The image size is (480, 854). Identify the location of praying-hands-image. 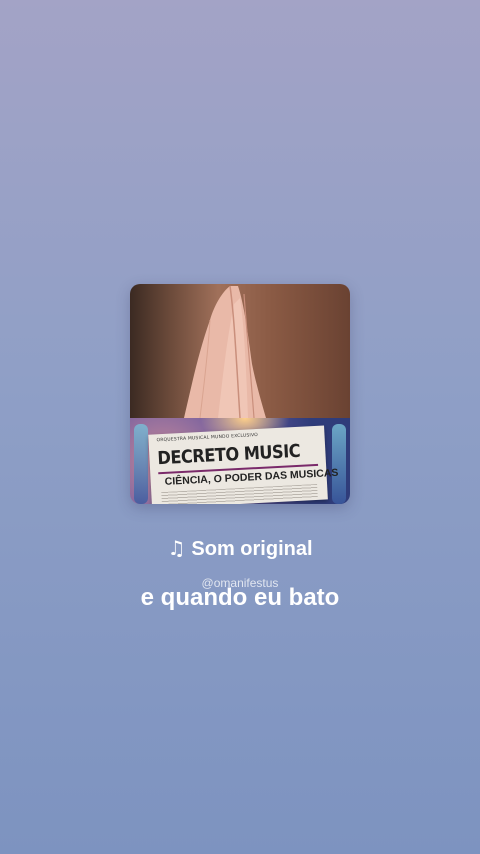
(225, 351).